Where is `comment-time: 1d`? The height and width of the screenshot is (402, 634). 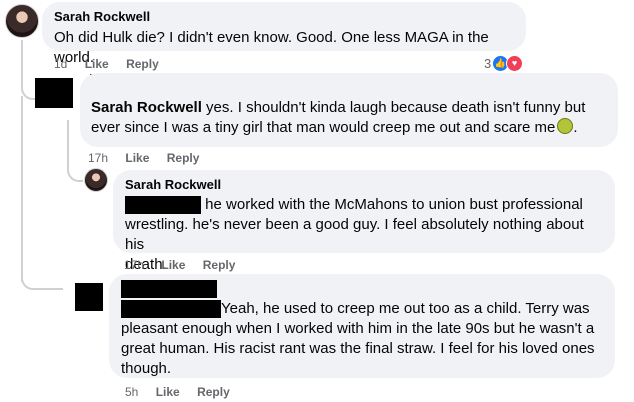 comment-time: 1d is located at coordinates (60, 64).